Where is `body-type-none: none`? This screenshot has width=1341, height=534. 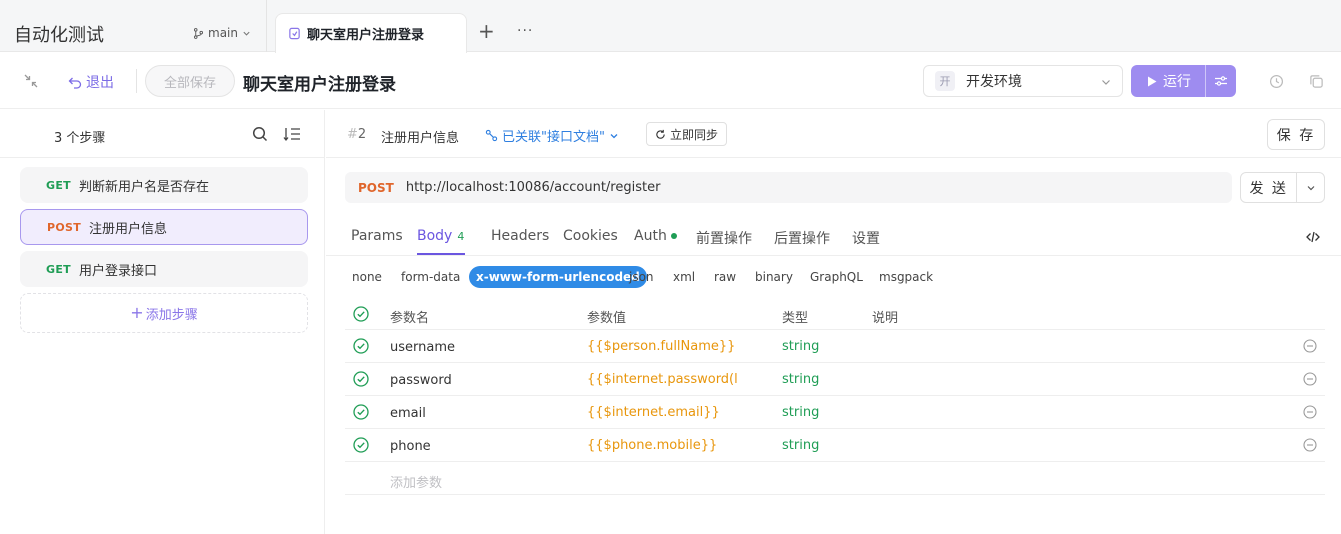
body-type-none: none is located at coordinates (367, 277).